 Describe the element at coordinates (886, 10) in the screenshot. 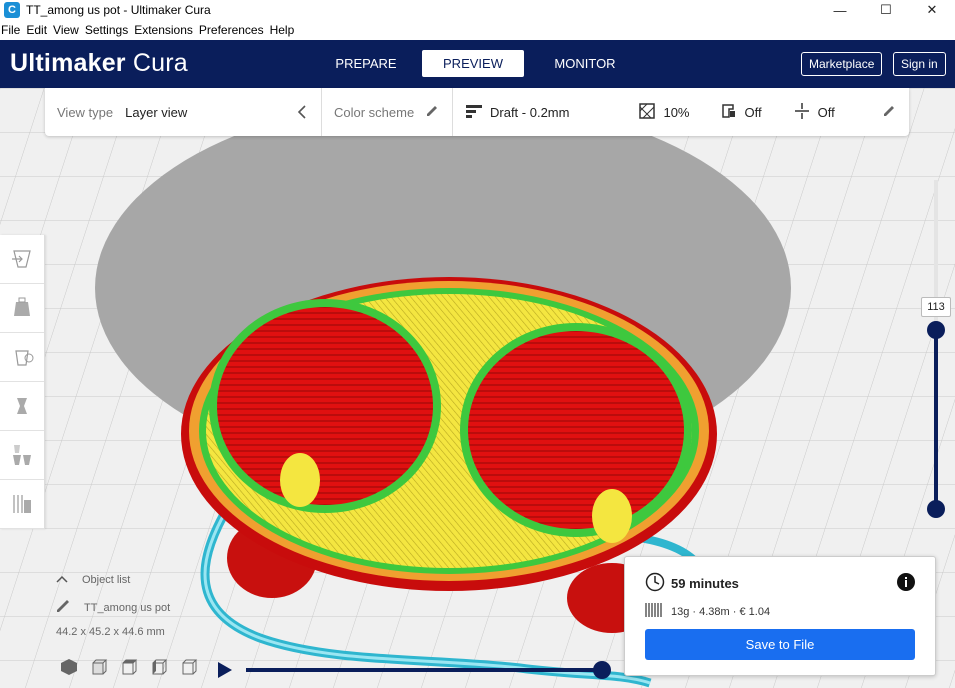

I see `maximize-icon: ☐` at that location.